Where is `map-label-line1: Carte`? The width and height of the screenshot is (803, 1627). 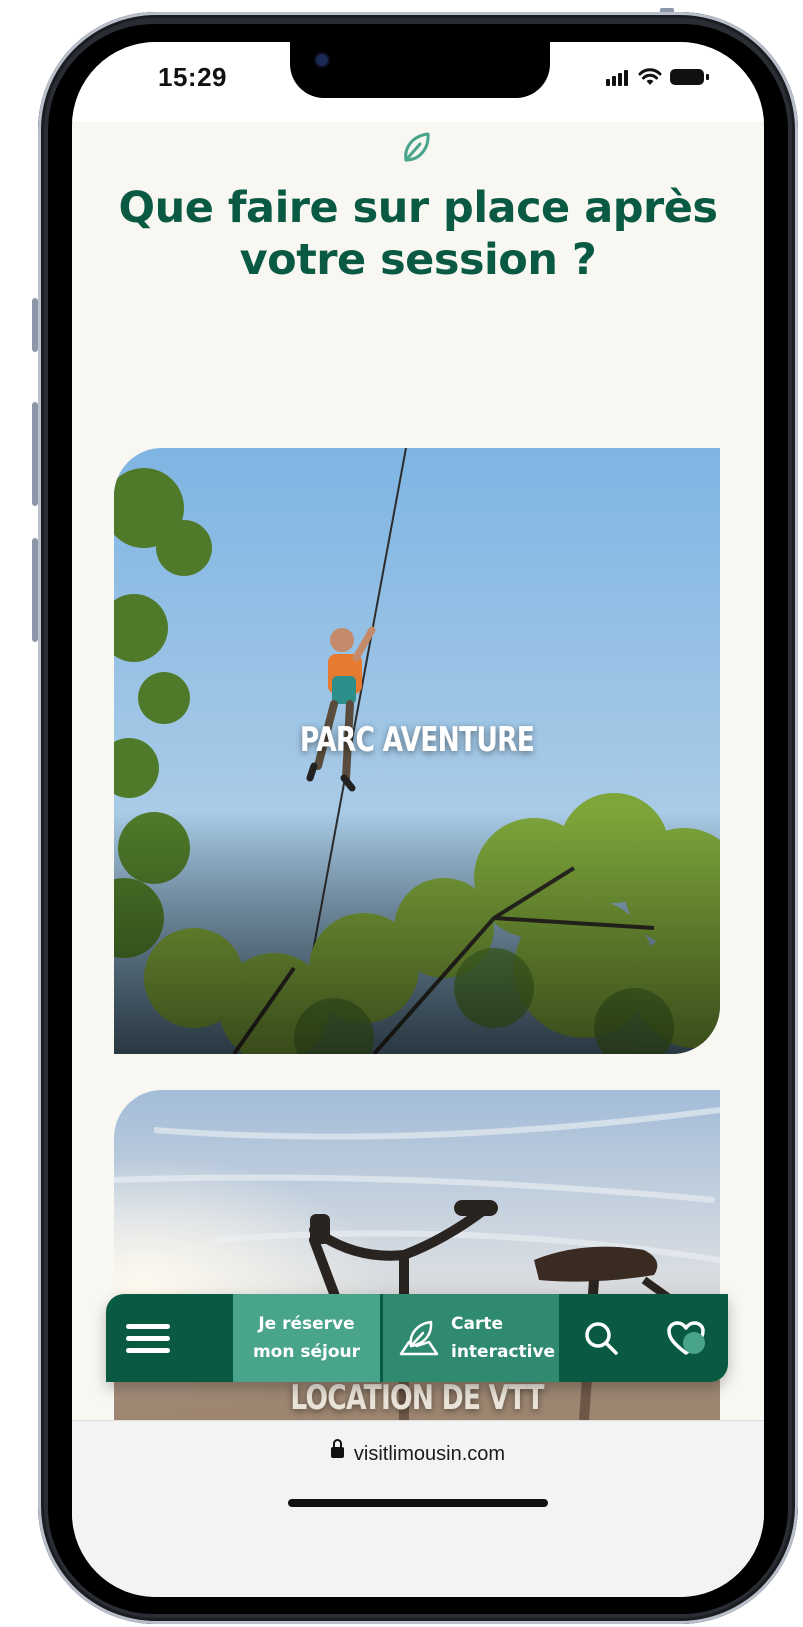
map-label-line1: Carte is located at coordinates (477, 1324).